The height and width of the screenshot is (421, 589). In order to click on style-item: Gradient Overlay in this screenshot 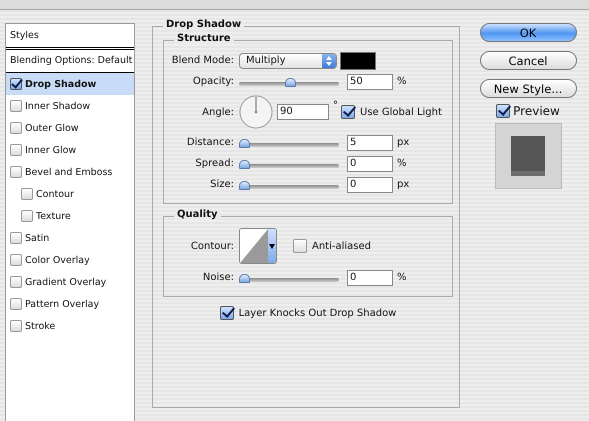, I will do `click(70, 282)`.